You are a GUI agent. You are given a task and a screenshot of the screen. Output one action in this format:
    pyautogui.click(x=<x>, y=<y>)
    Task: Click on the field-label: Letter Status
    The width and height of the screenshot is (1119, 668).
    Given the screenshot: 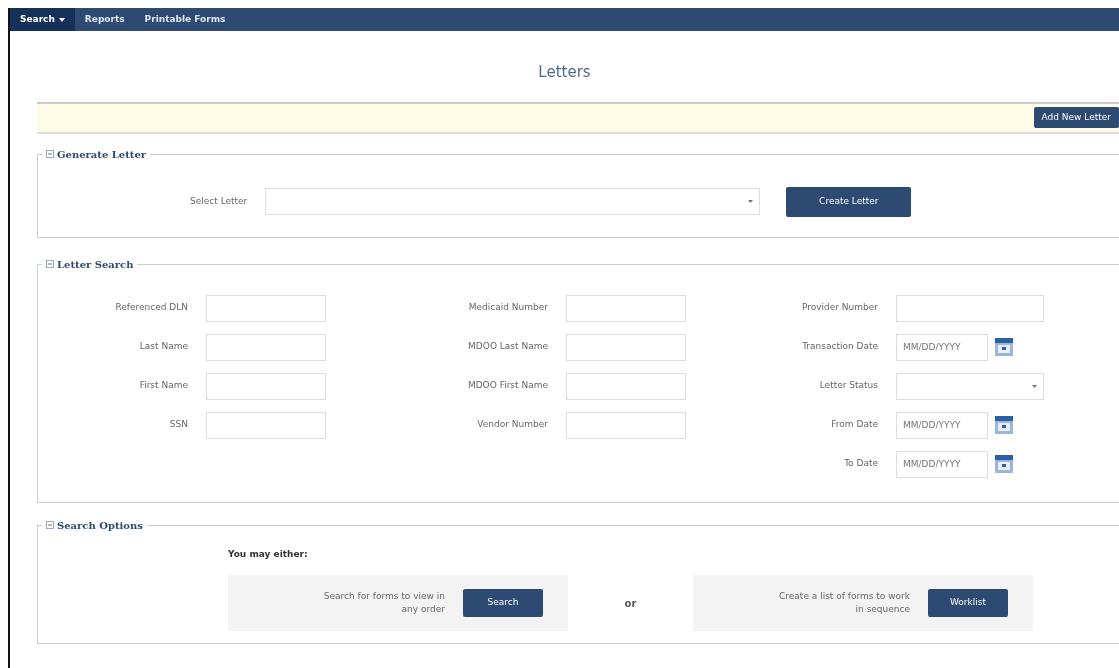 What is the action you would take?
    pyautogui.click(x=848, y=386)
    